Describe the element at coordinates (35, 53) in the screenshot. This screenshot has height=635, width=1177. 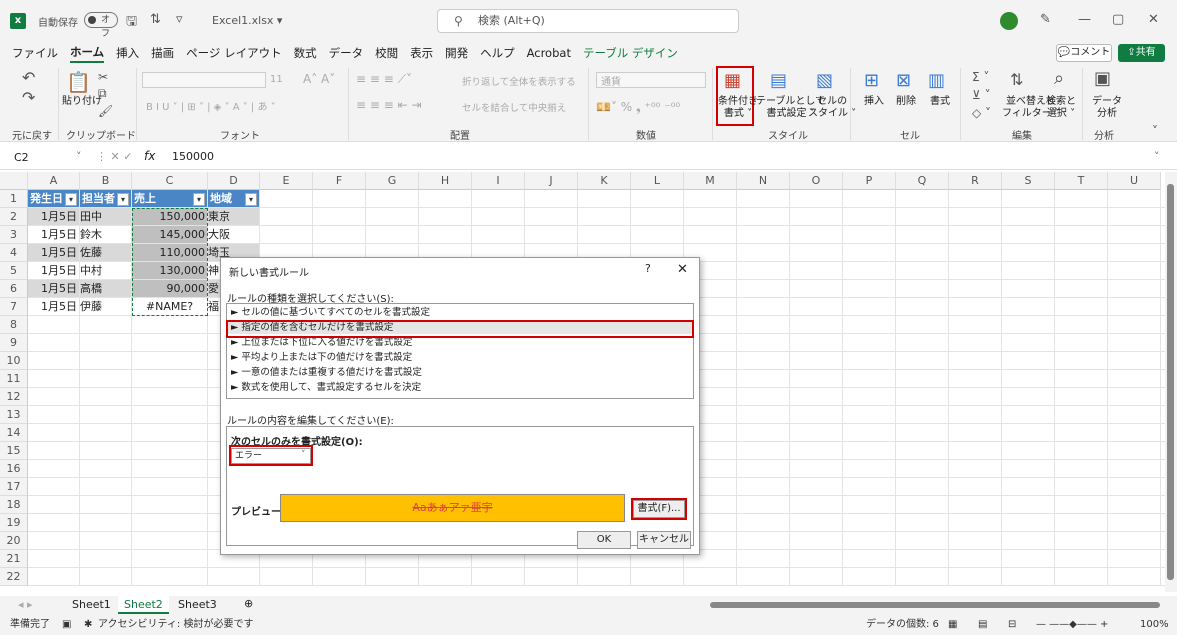
I see `tab-file: ファイル` at that location.